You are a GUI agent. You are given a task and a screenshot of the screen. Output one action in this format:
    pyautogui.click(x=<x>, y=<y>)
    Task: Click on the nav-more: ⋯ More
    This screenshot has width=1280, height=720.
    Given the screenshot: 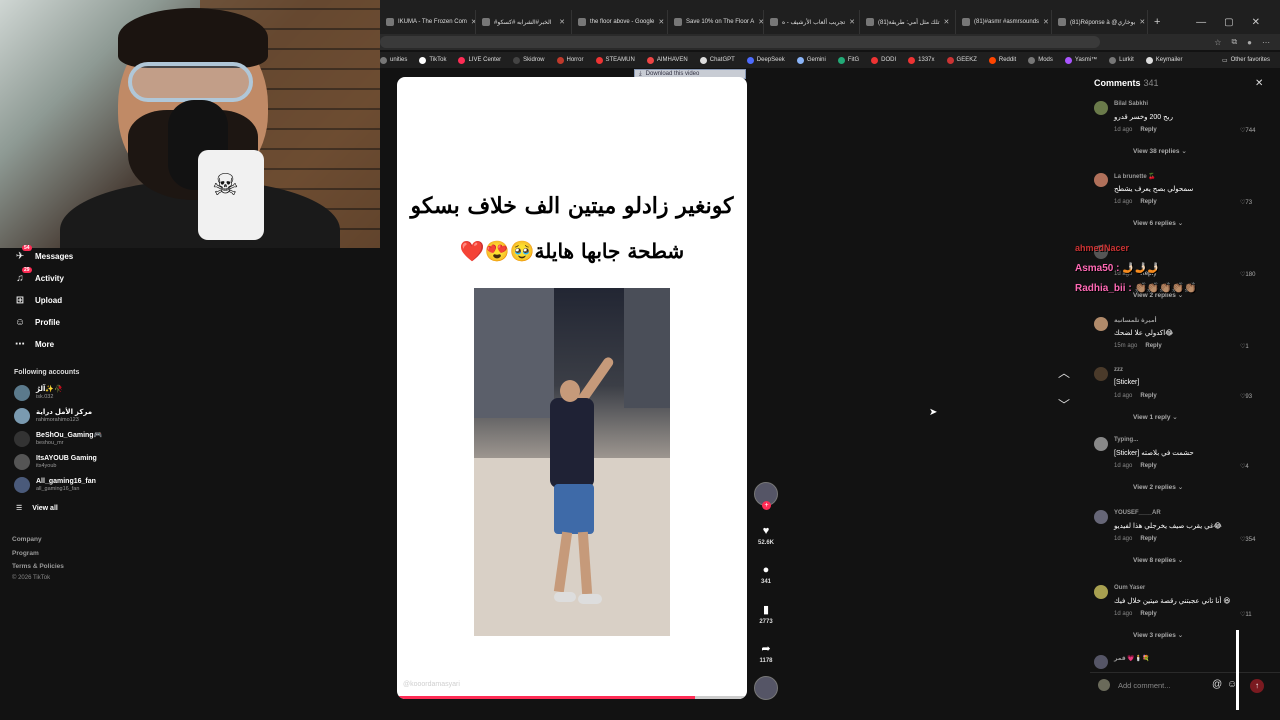 What is the action you would take?
    pyautogui.click(x=34, y=344)
    